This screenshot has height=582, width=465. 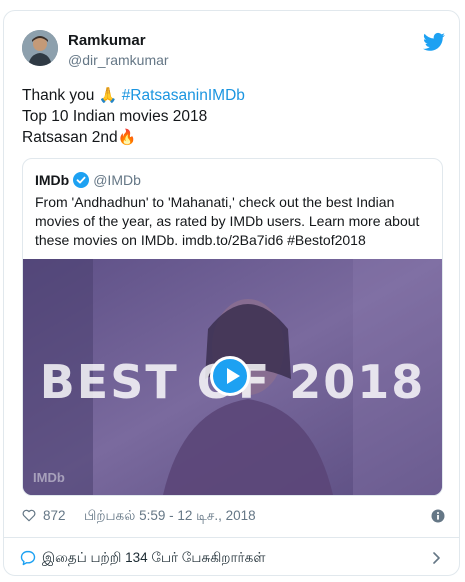 I want to click on conversation-text: இதைப் பற்றி 134 பேர் பேசுகிறார்கள், so click(x=153, y=559).